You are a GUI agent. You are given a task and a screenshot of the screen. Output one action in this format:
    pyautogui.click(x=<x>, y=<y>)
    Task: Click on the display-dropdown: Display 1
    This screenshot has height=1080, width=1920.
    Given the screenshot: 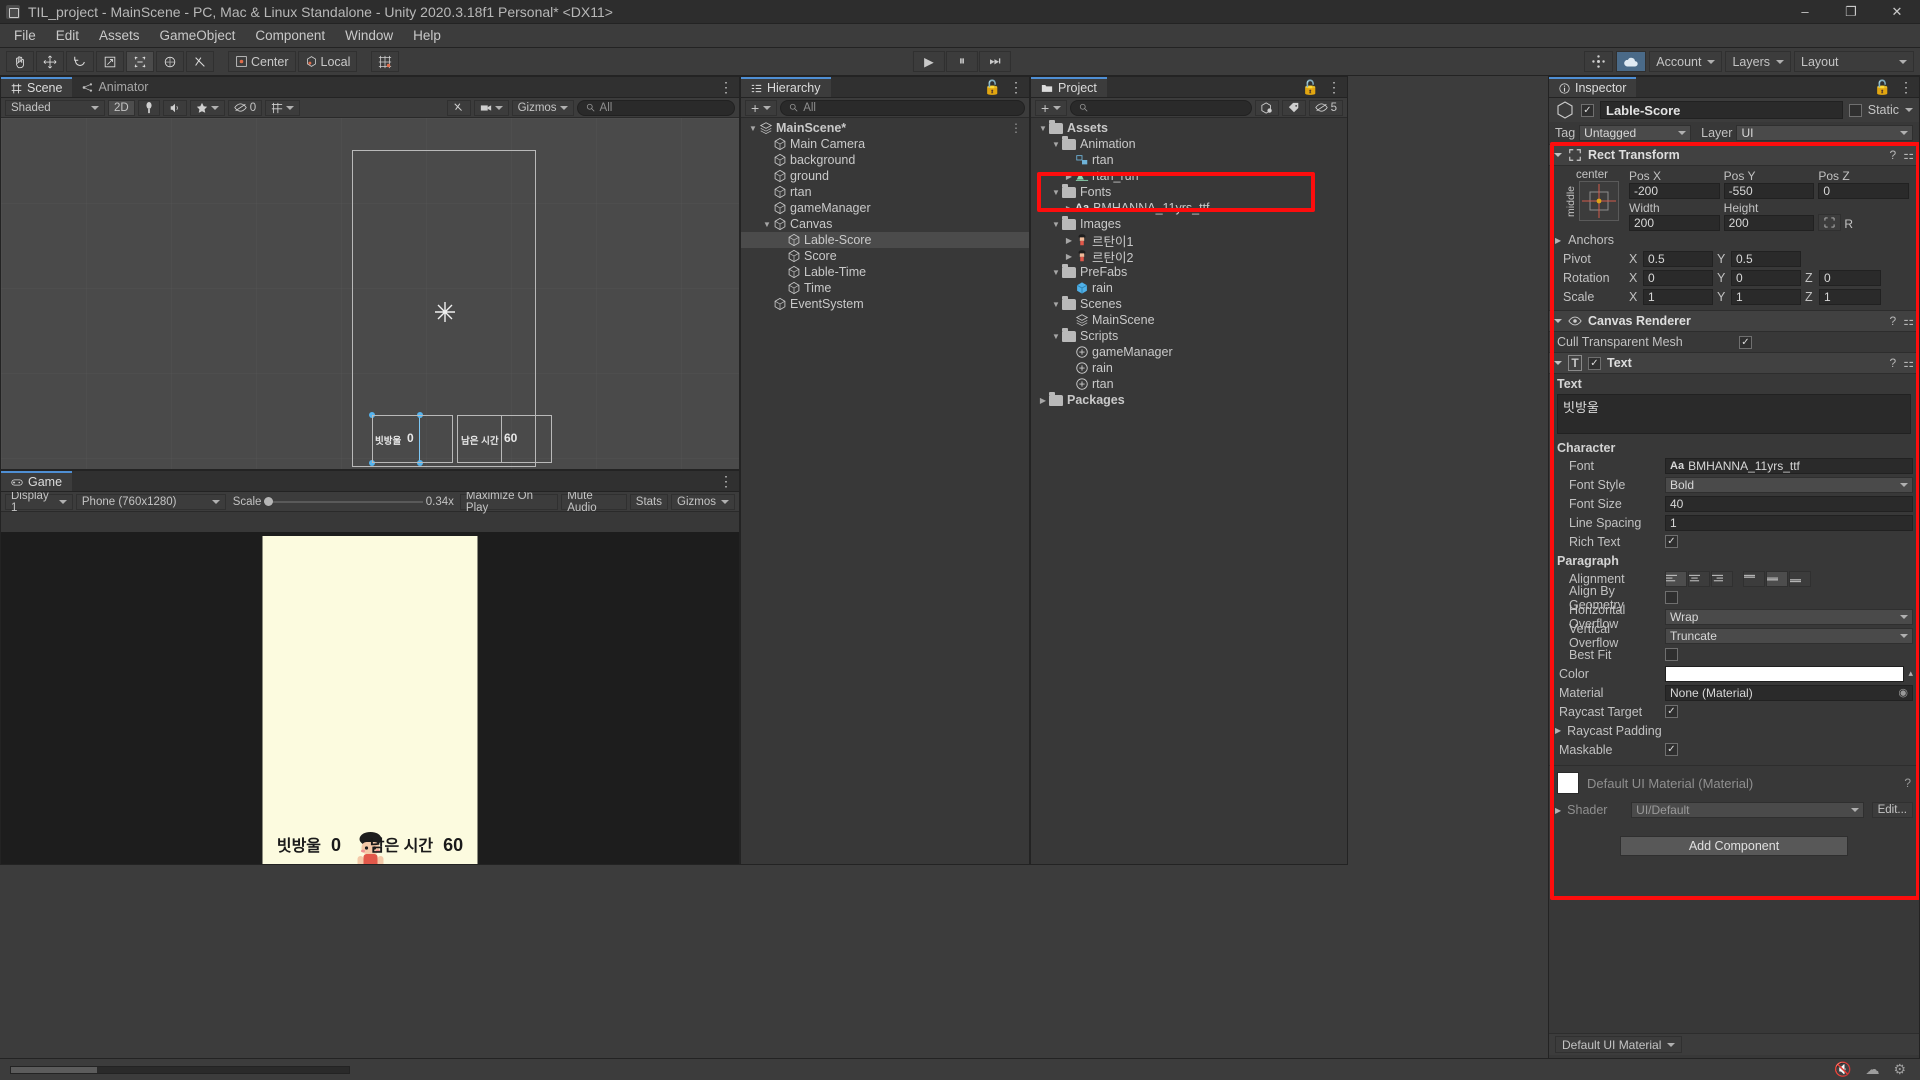 What is the action you would take?
    pyautogui.click(x=39, y=503)
    